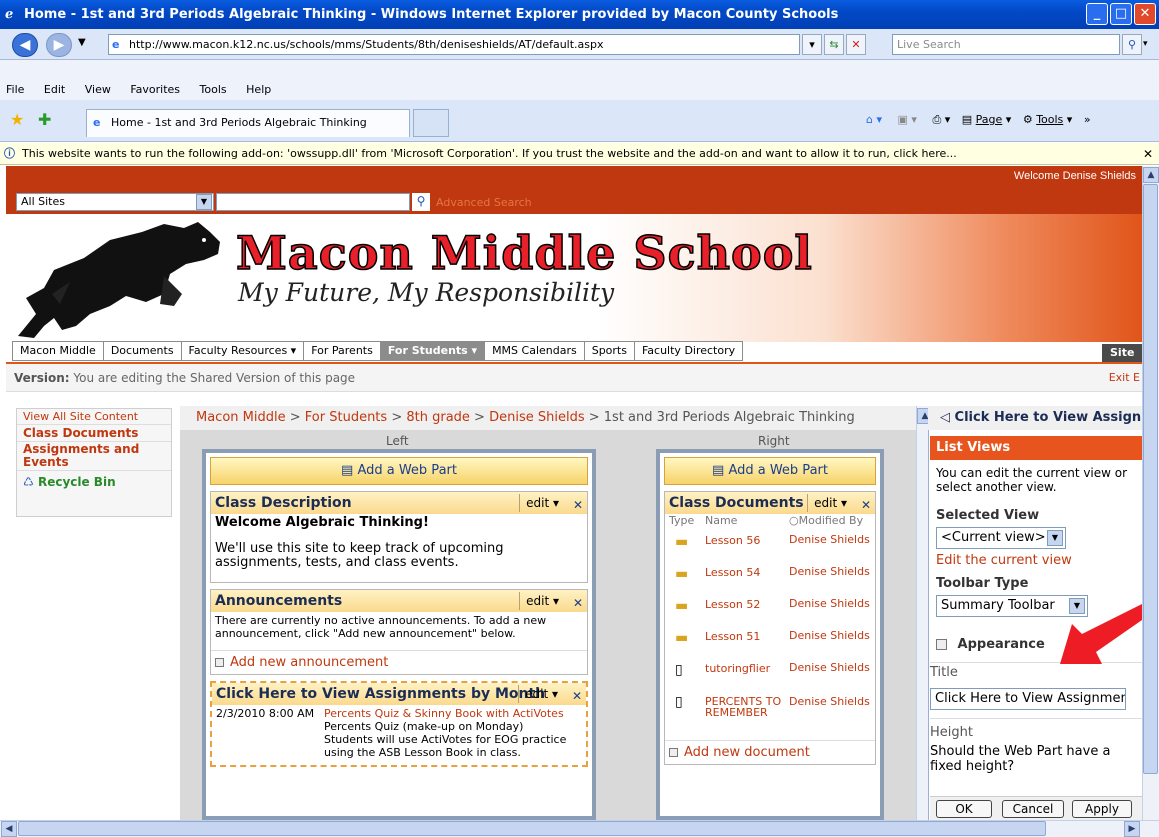  I want to click on recent-pages-dropdown: ▼, so click(82, 42).